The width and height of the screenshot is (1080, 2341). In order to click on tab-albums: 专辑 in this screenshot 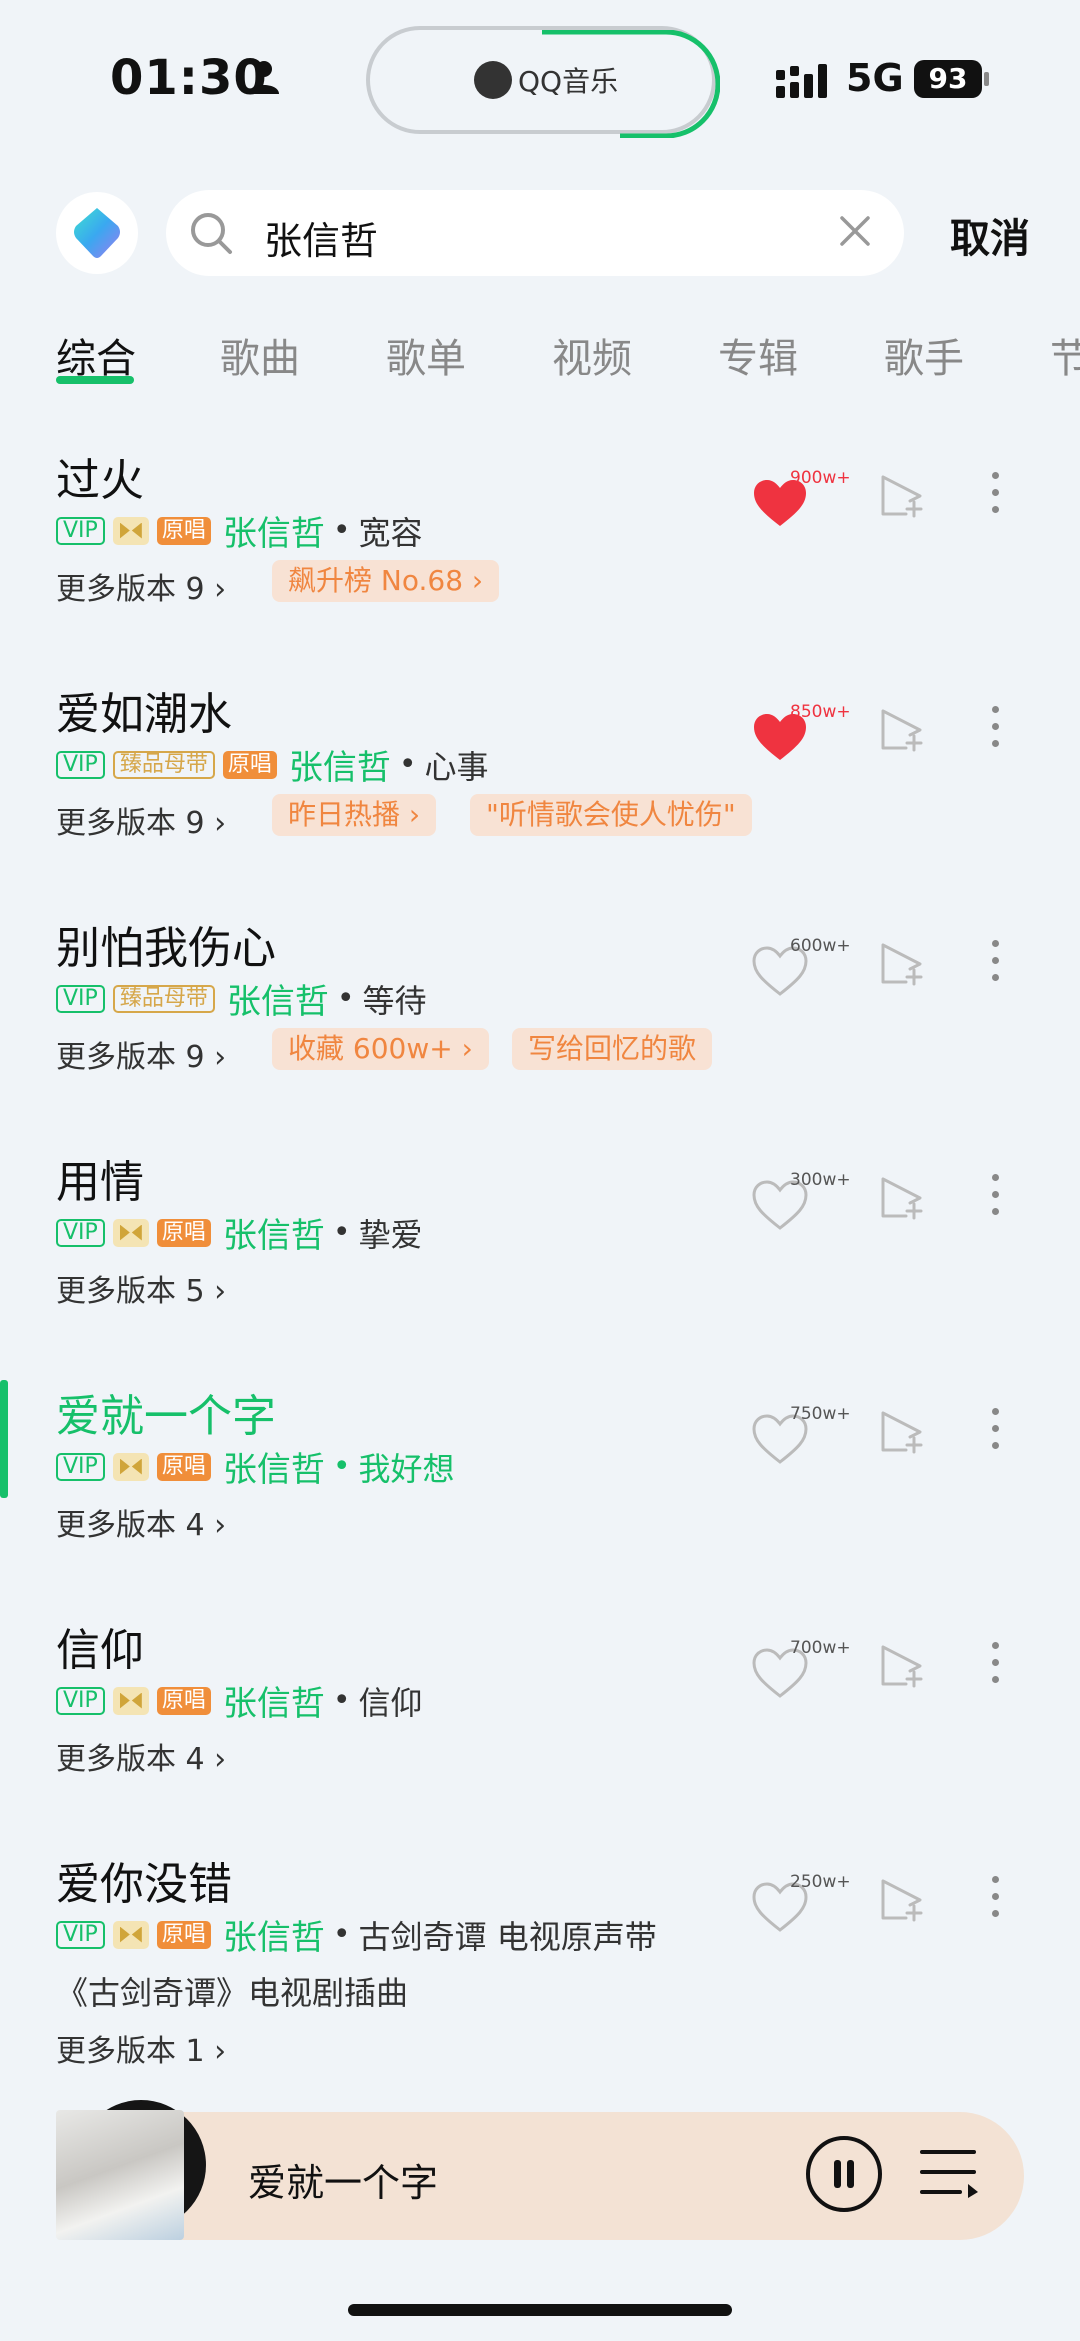, I will do `click(758, 355)`.